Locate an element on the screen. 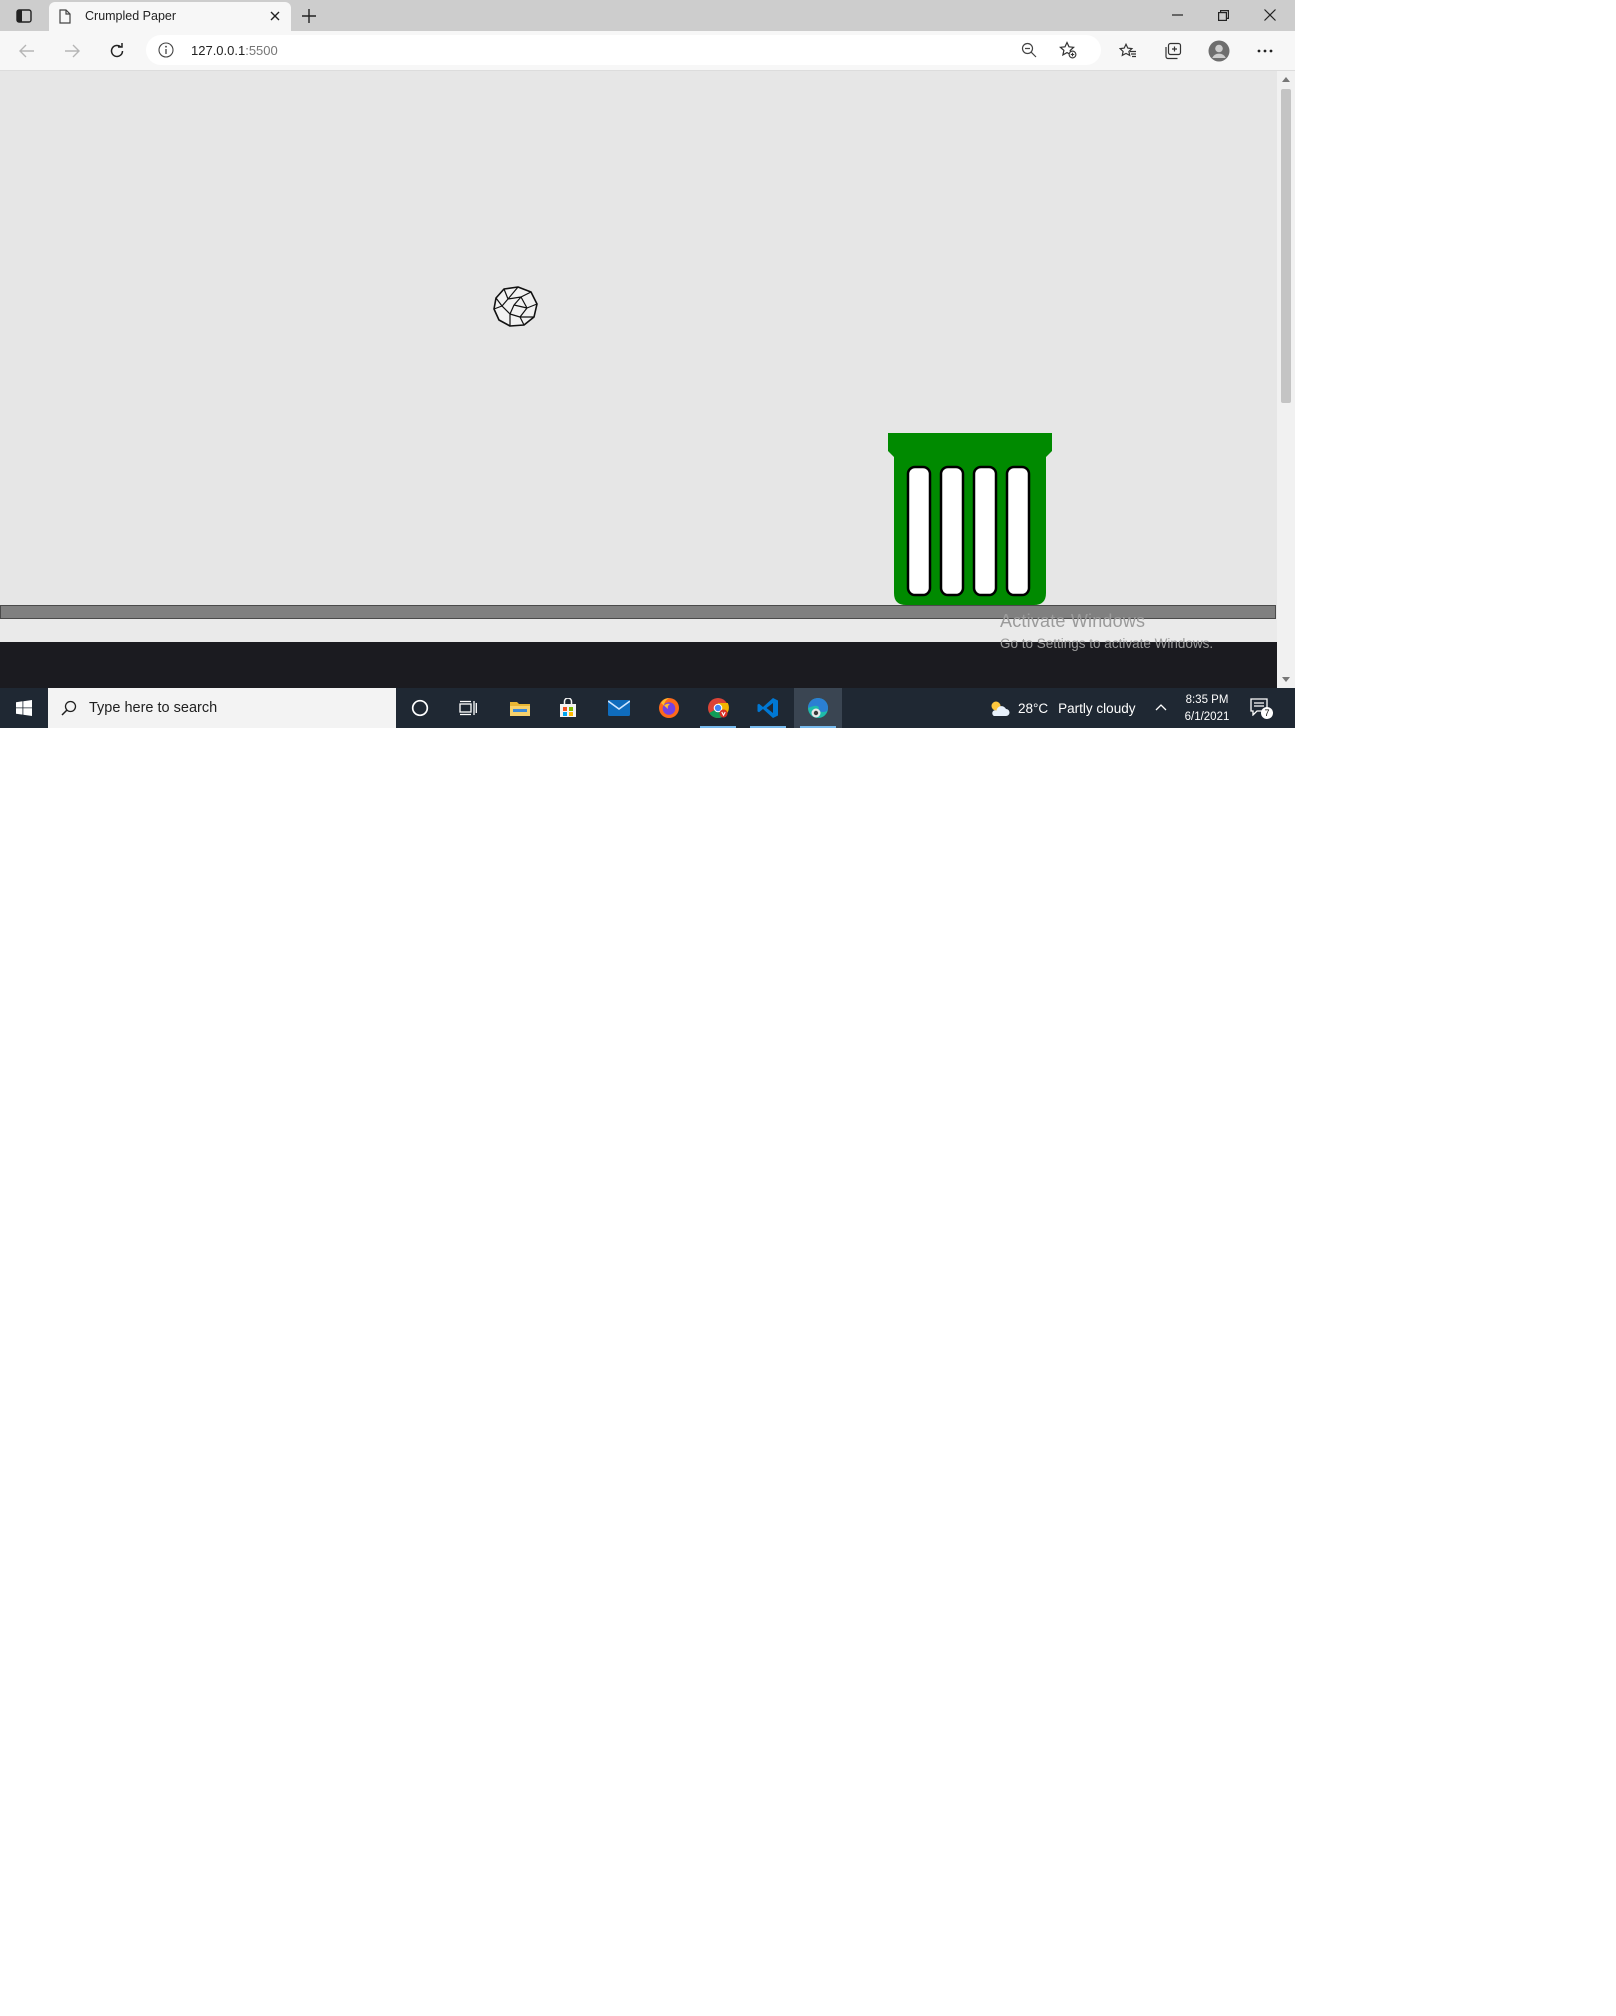 Image resolution: width=1616 pixels, height=2016 pixels. edge-icon is located at coordinates (818, 708).